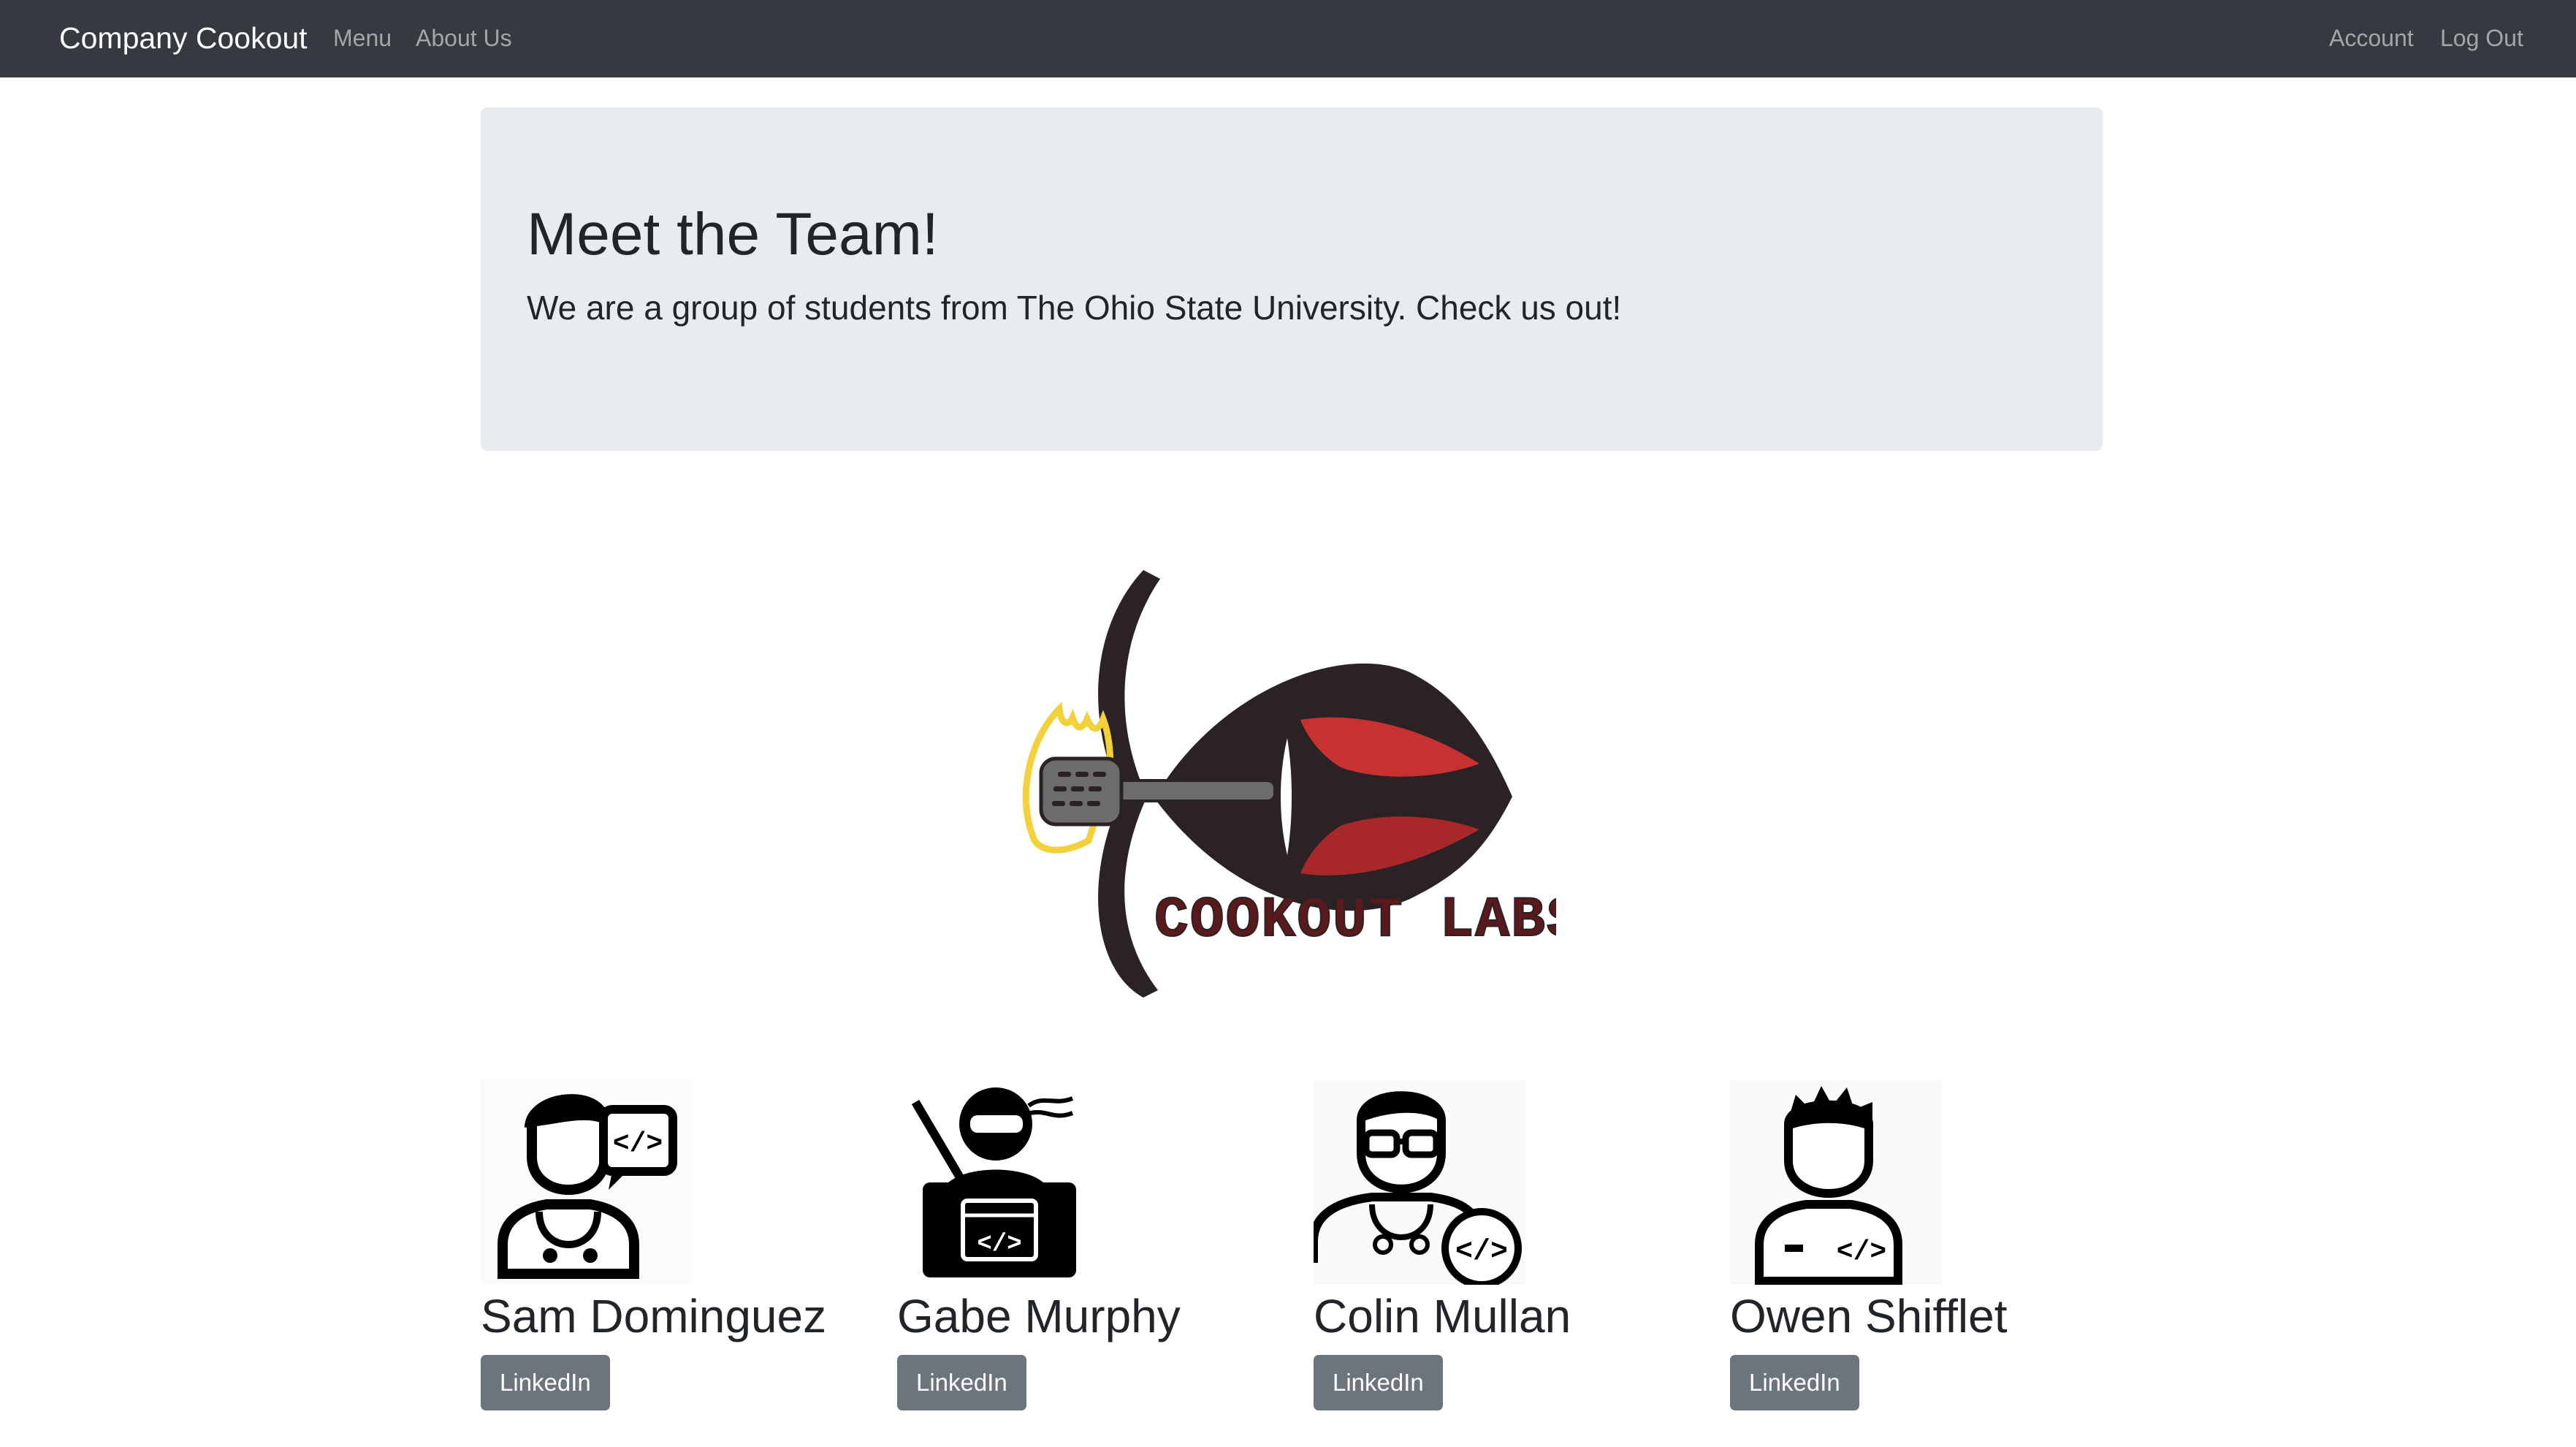 The height and width of the screenshot is (1447, 2576). What do you see at coordinates (654, 1316) in the screenshot?
I see `member-name: Sam Dominguez` at bounding box center [654, 1316].